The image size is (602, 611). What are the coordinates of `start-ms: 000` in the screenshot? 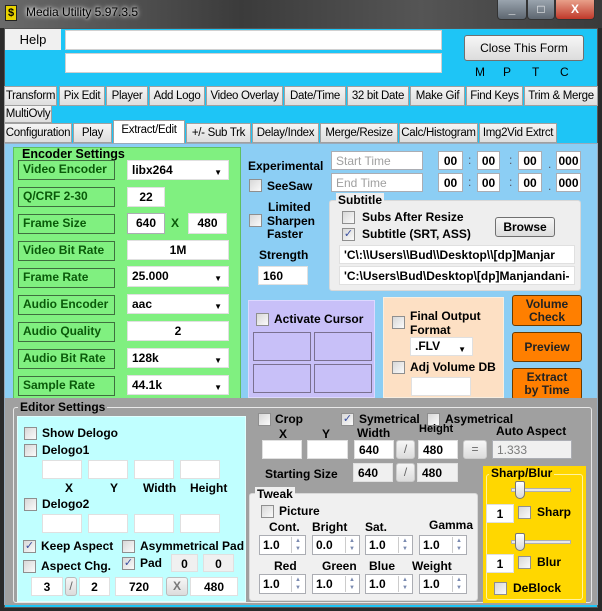 It's located at (568, 160).